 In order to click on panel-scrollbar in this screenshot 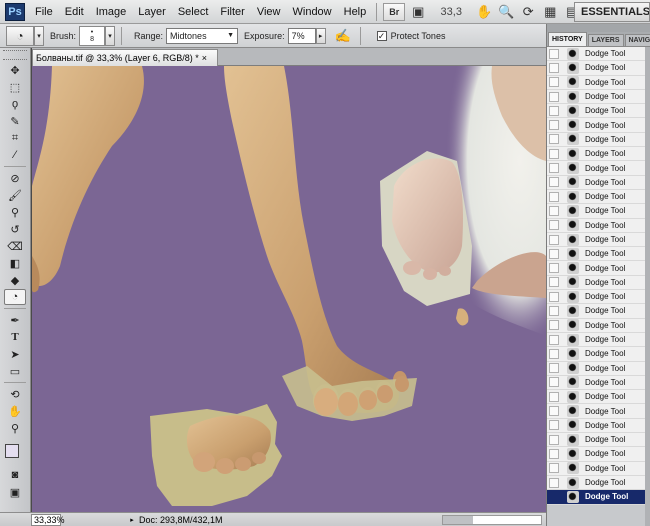, I will do `click(647, 286)`.